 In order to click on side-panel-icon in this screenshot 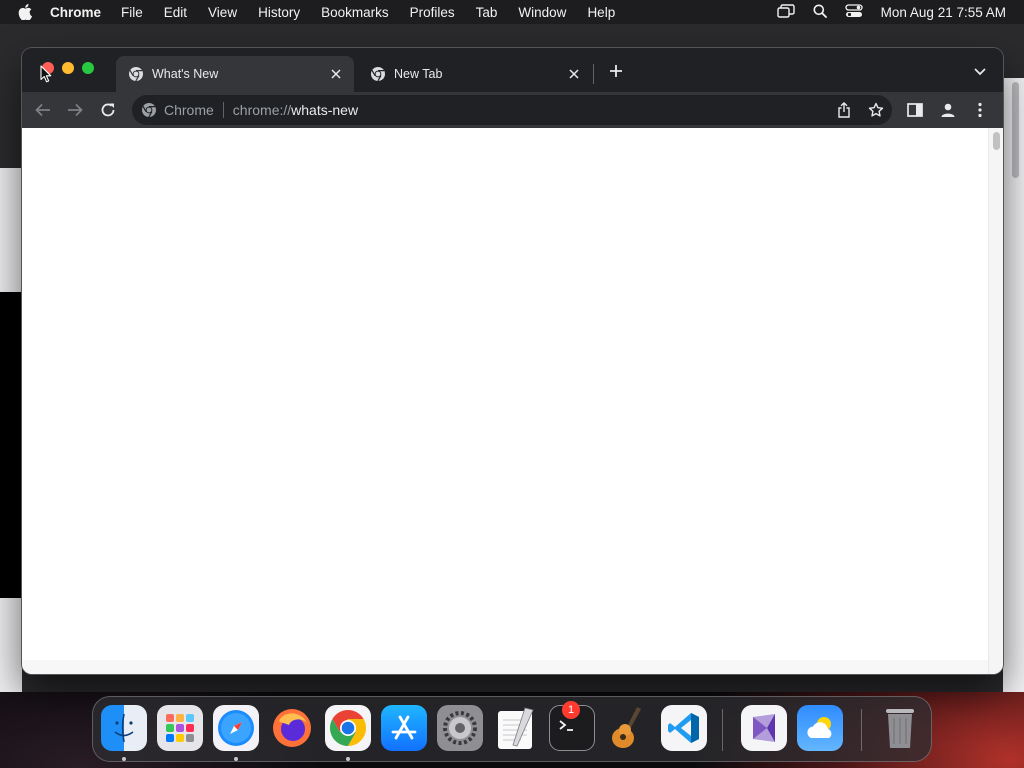, I will do `click(915, 110)`.